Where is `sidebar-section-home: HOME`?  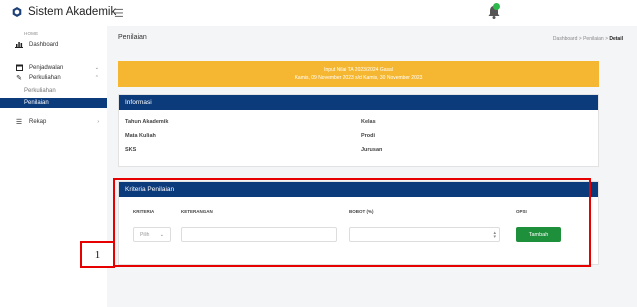 sidebar-section-home: HOME is located at coordinates (31, 33).